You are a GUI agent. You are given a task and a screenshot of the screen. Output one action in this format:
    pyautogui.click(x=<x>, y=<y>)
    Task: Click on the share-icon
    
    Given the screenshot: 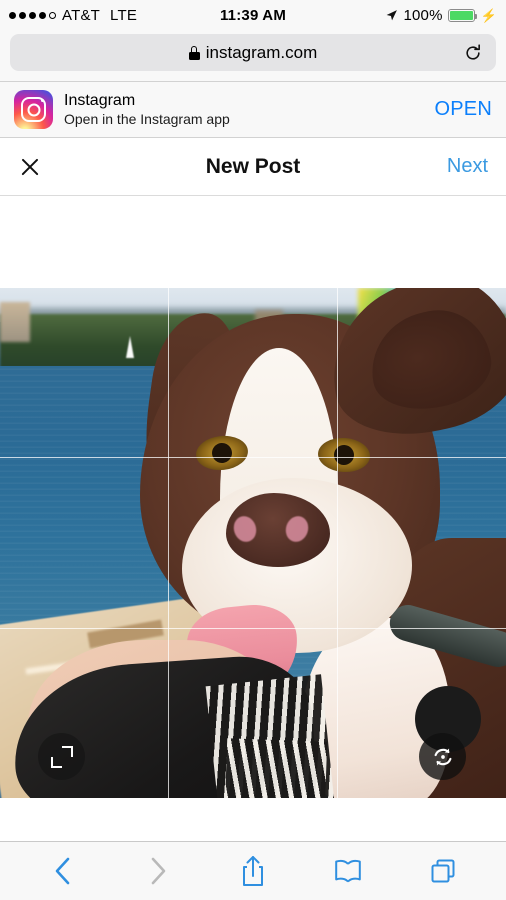 What is the action you would take?
    pyautogui.click(x=252, y=871)
    